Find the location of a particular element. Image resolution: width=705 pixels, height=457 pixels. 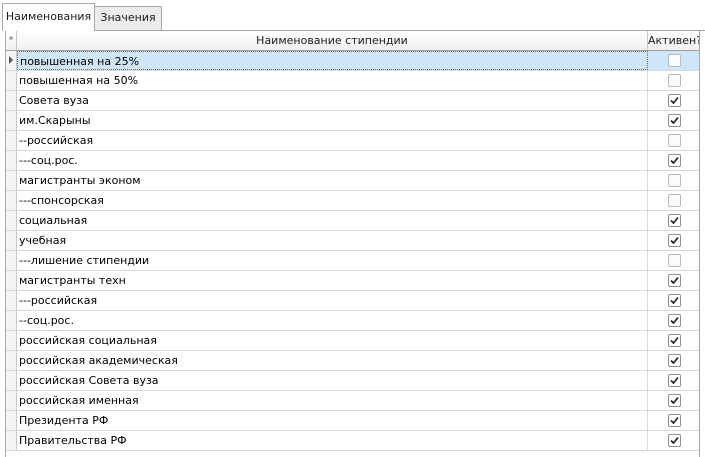

row-selector-header: * is located at coordinates (11, 40).